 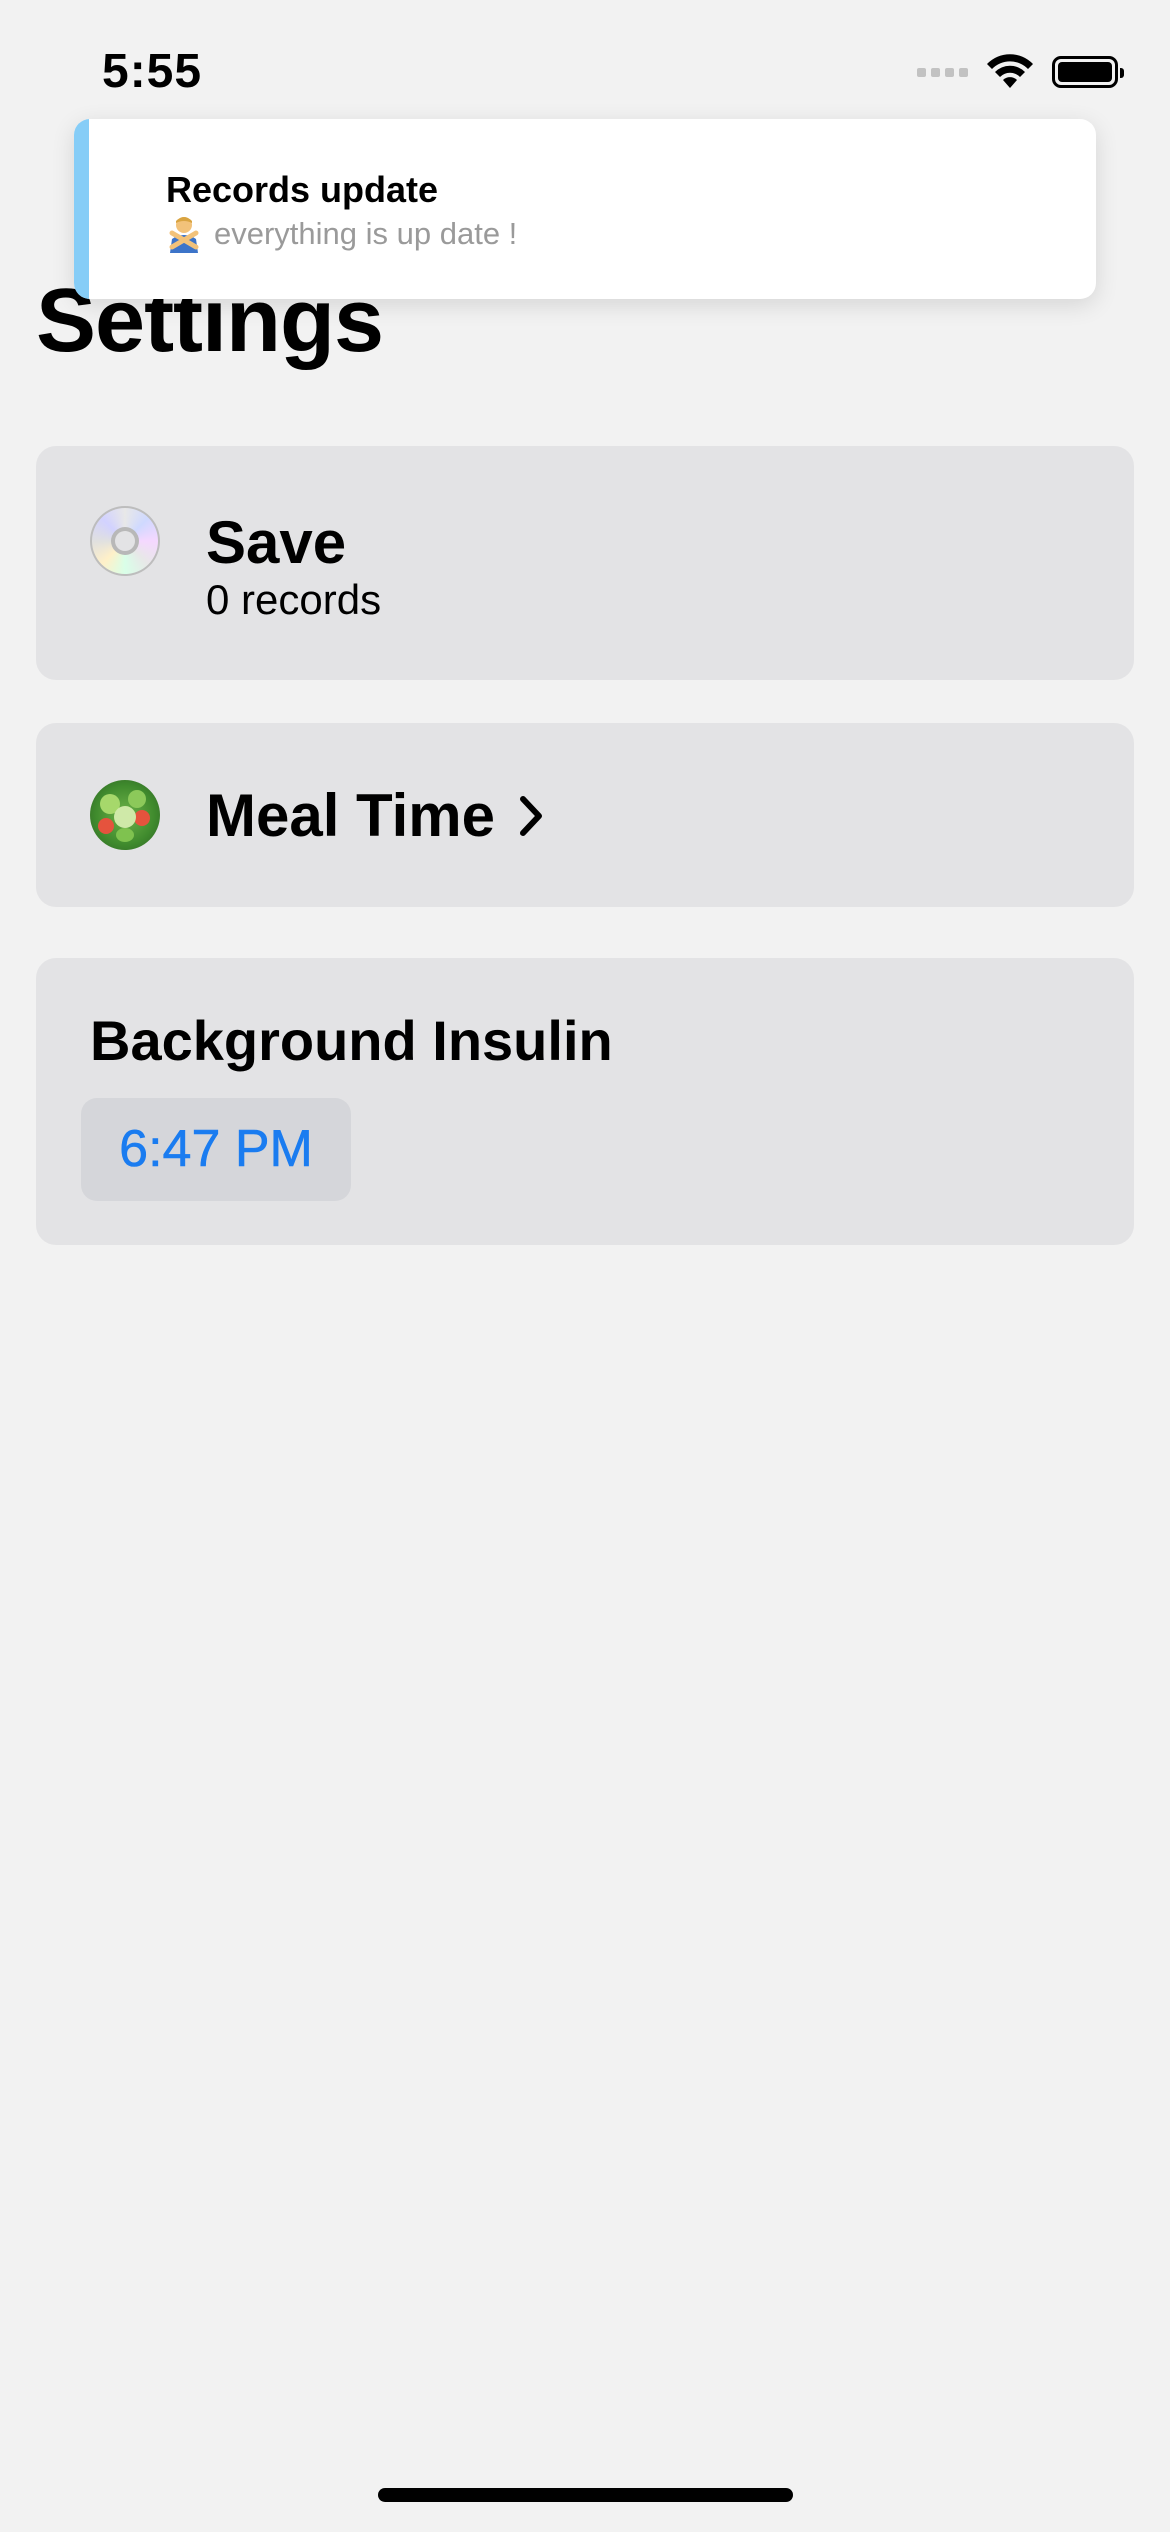 I want to click on cellular-signal-icon, so click(x=942, y=72).